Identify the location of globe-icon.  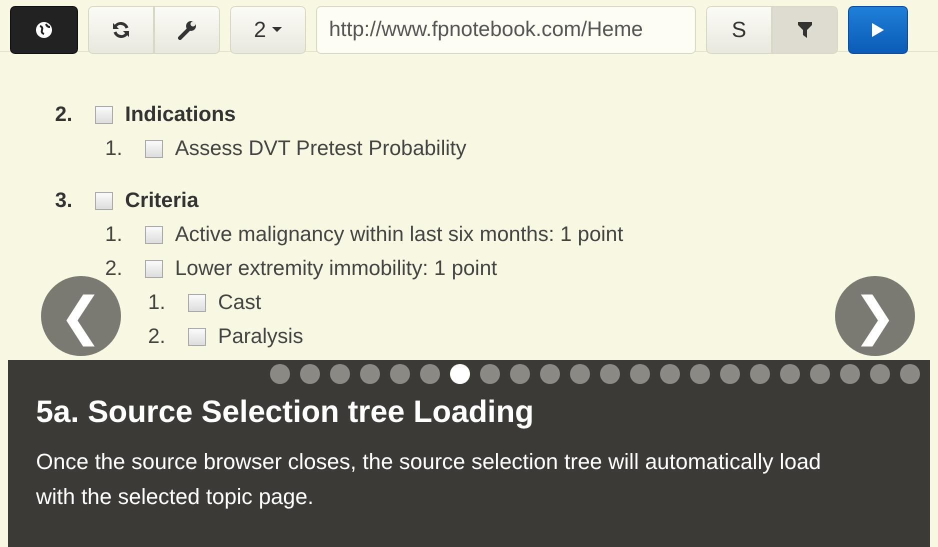
(44, 29).